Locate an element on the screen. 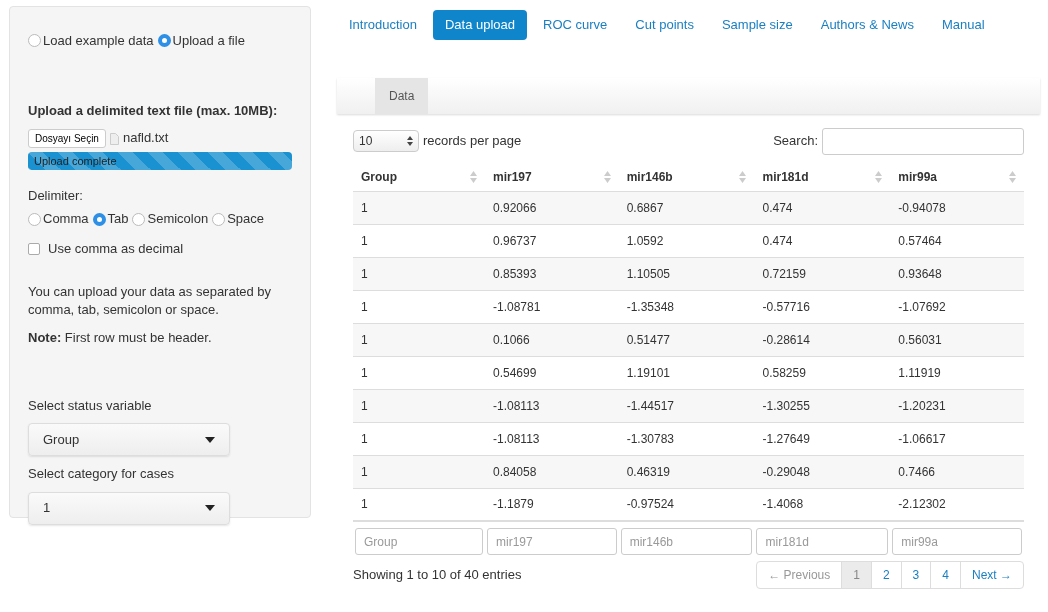 The width and height of the screenshot is (1048, 612). records-per-page-select: 10 is located at coordinates (386, 141).